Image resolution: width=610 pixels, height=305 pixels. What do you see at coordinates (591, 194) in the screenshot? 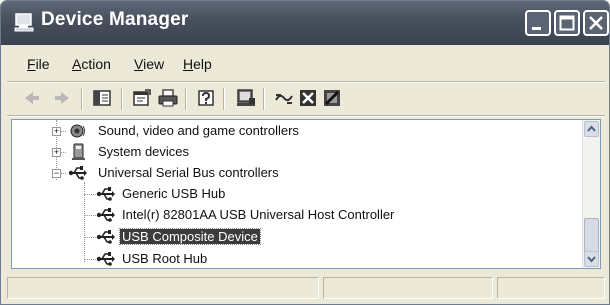
I see `vertical-scrollbar` at bounding box center [591, 194].